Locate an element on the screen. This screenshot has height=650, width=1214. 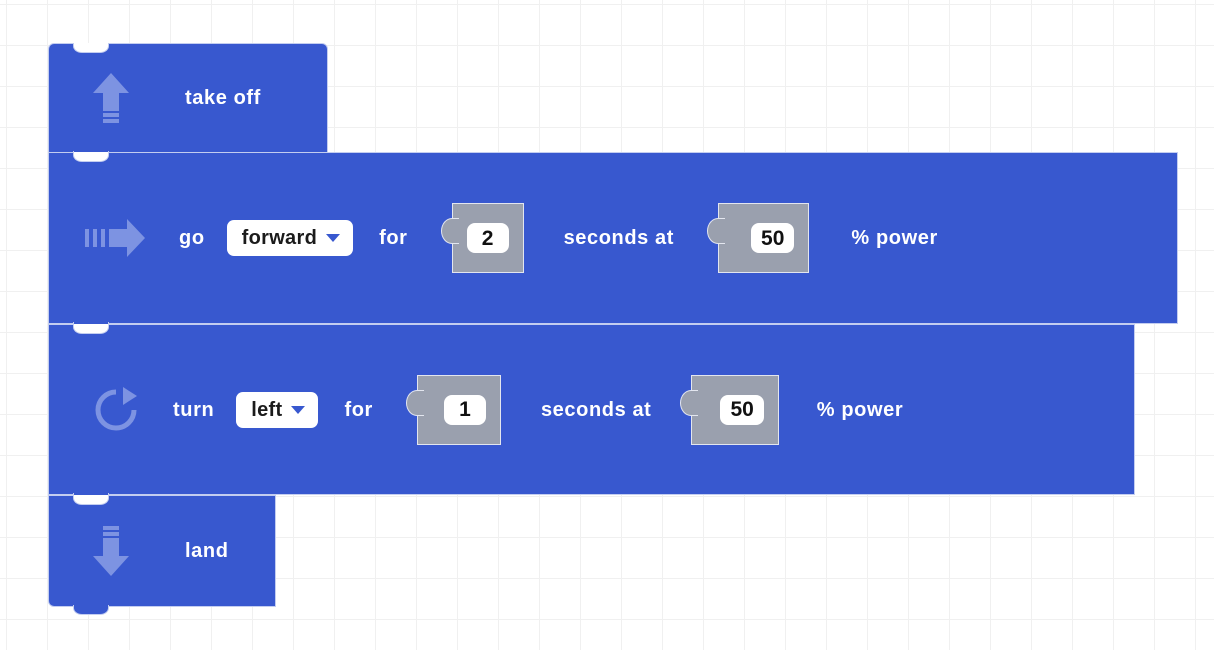
block-label-land: land is located at coordinates (207, 551).